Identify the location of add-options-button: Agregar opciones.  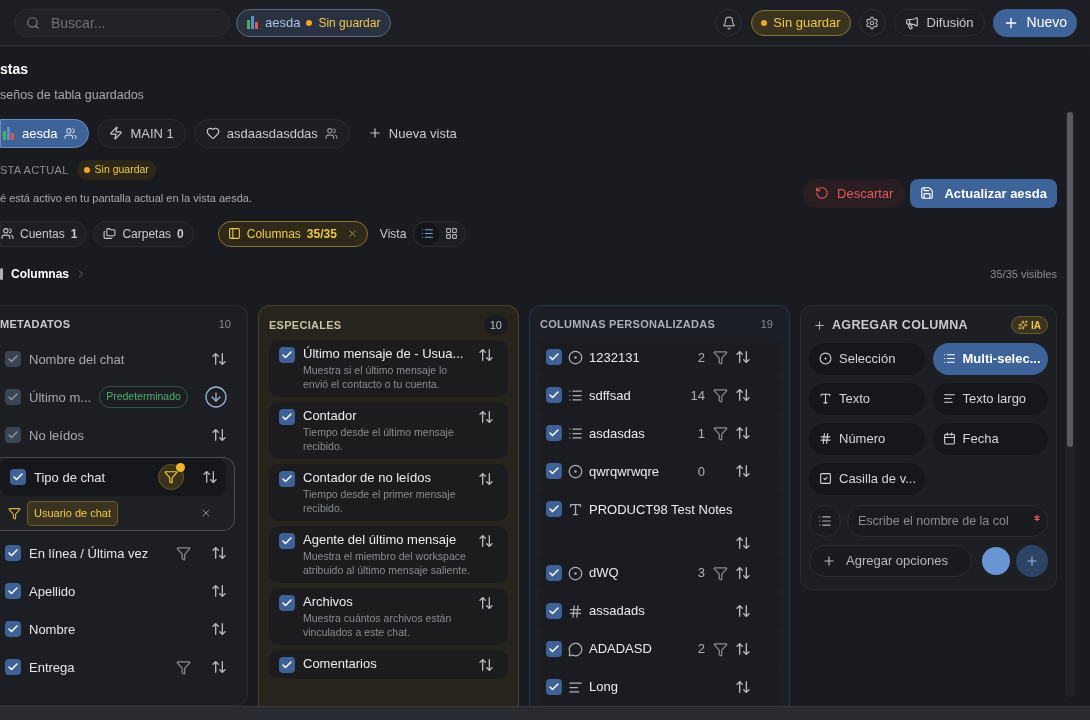
(890, 560).